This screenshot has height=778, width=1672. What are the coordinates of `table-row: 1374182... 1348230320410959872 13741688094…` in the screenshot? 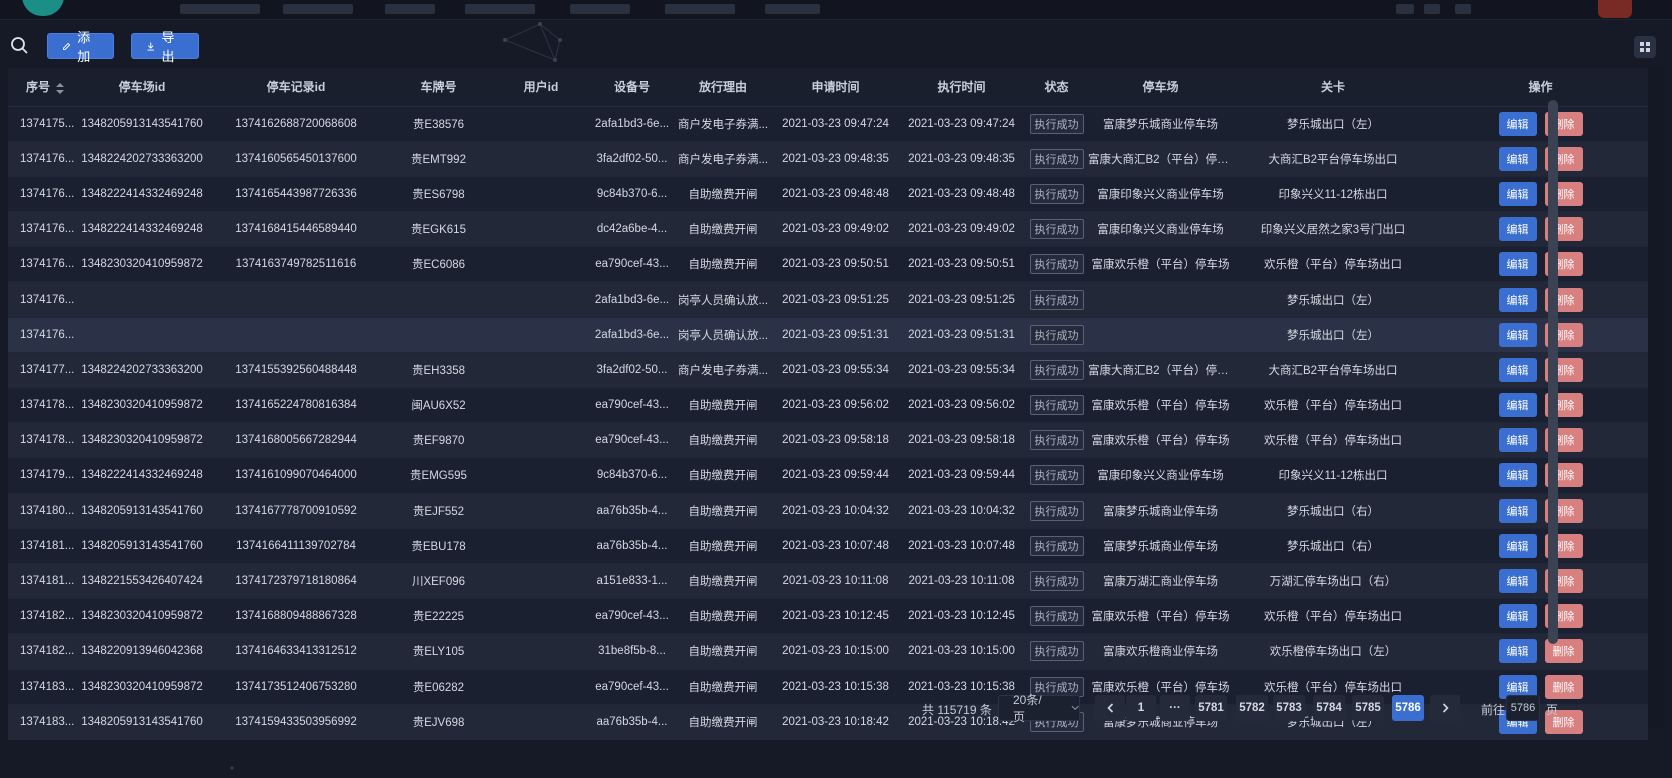 It's located at (828, 616).